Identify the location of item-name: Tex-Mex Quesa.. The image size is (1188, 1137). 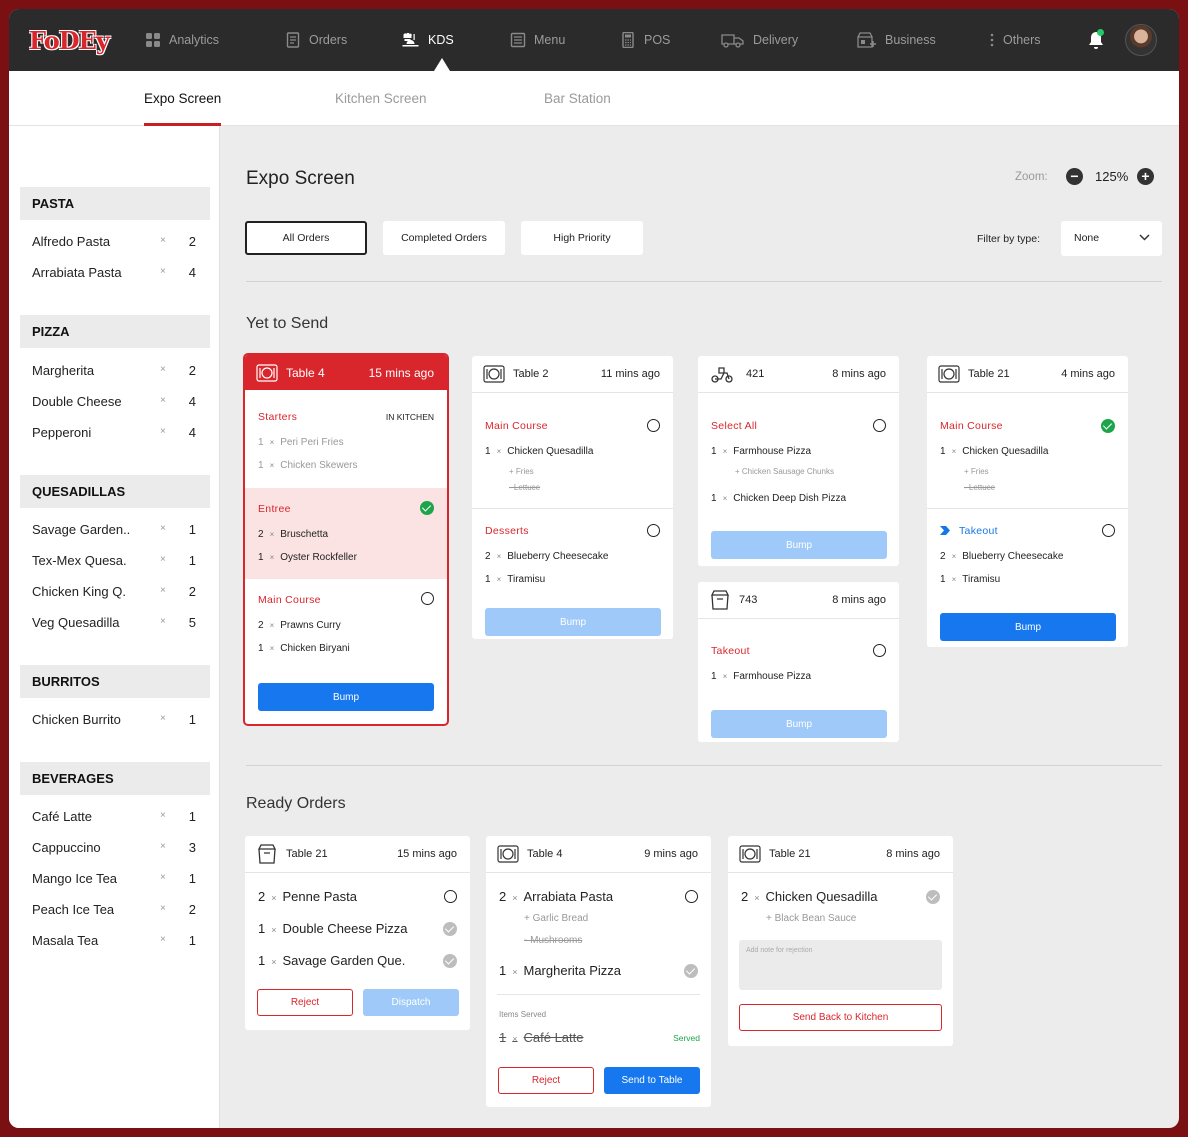
(79, 560).